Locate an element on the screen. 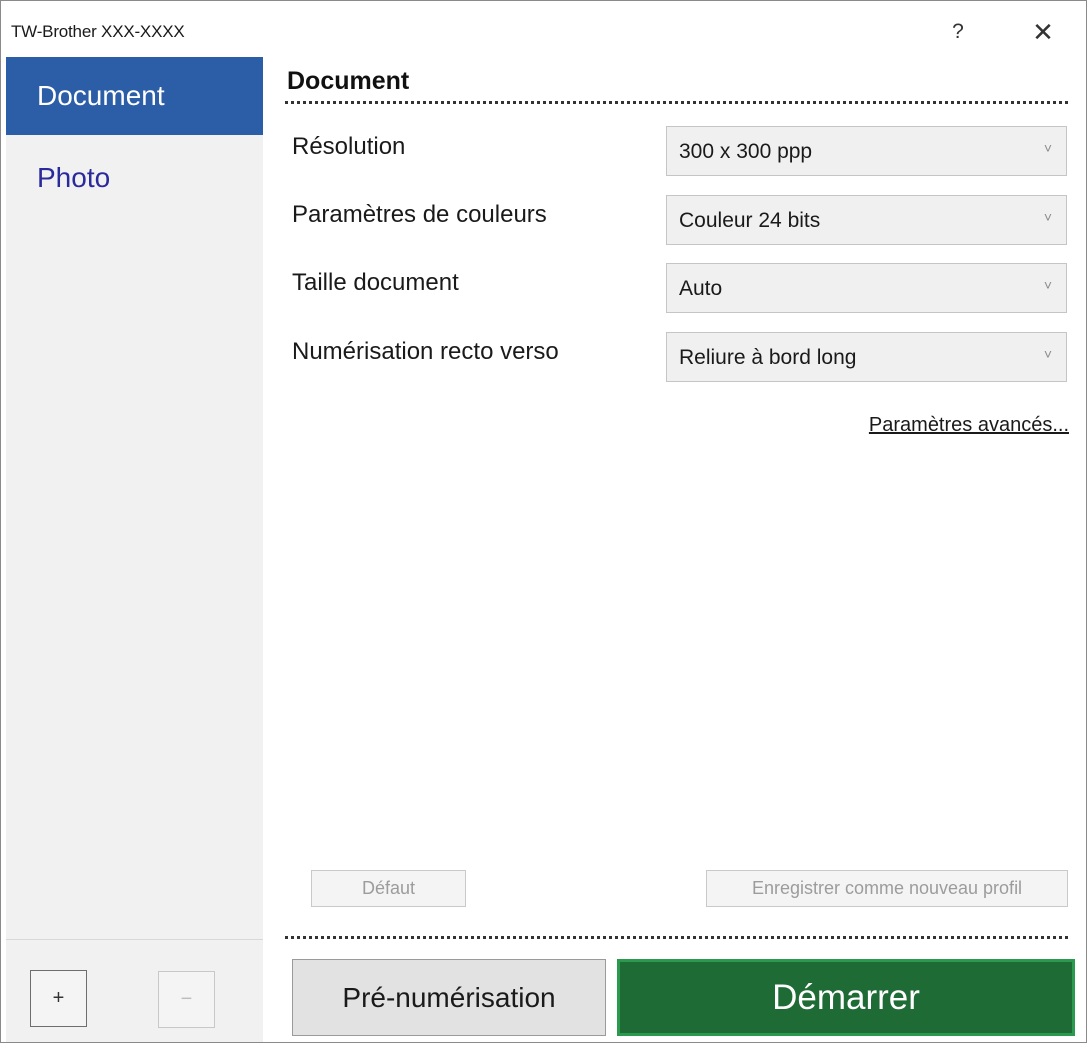 The height and width of the screenshot is (1045, 1089). resolution-value: 300 x 300 ppp is located at coordinates (746, 151).